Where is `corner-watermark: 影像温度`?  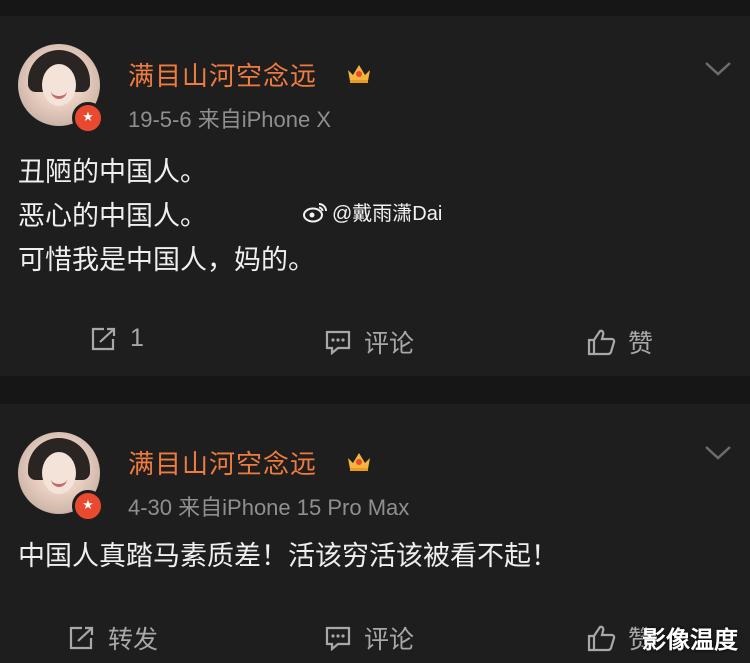
corner-watermark: 影像温度 is located at coordinates (690, 640).